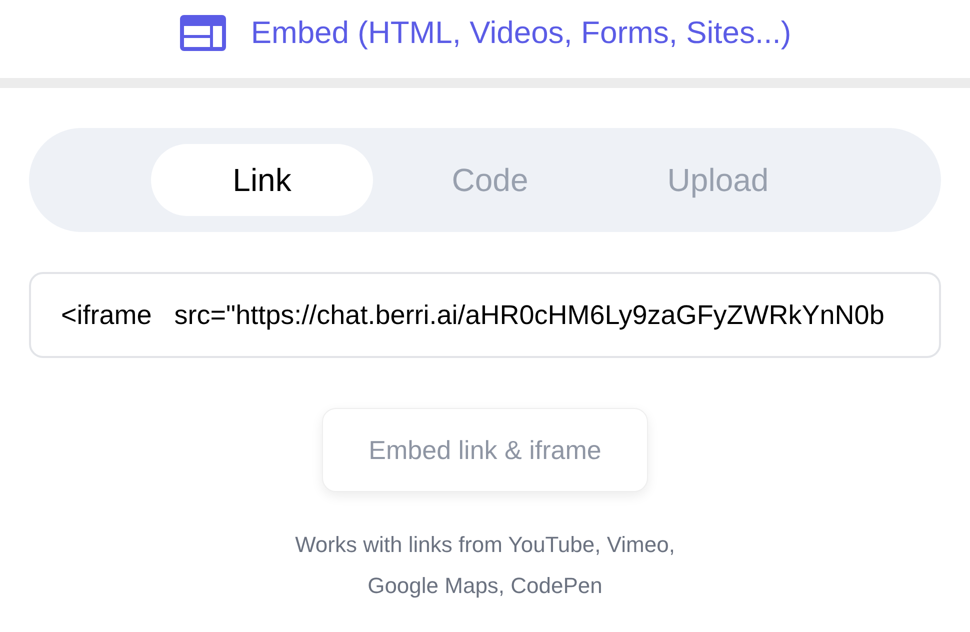 The width and height of the screenshot is (970, 632). I want to click on tab: Link, so click(262, 180).